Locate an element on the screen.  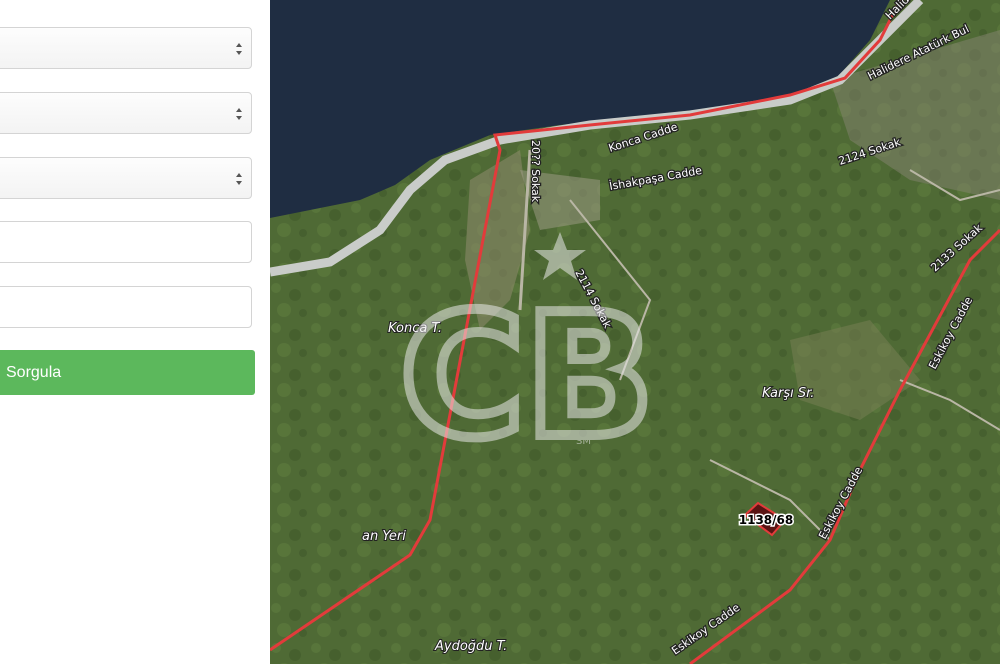
watermark-mark: CB is located at coordinates (527, 377).